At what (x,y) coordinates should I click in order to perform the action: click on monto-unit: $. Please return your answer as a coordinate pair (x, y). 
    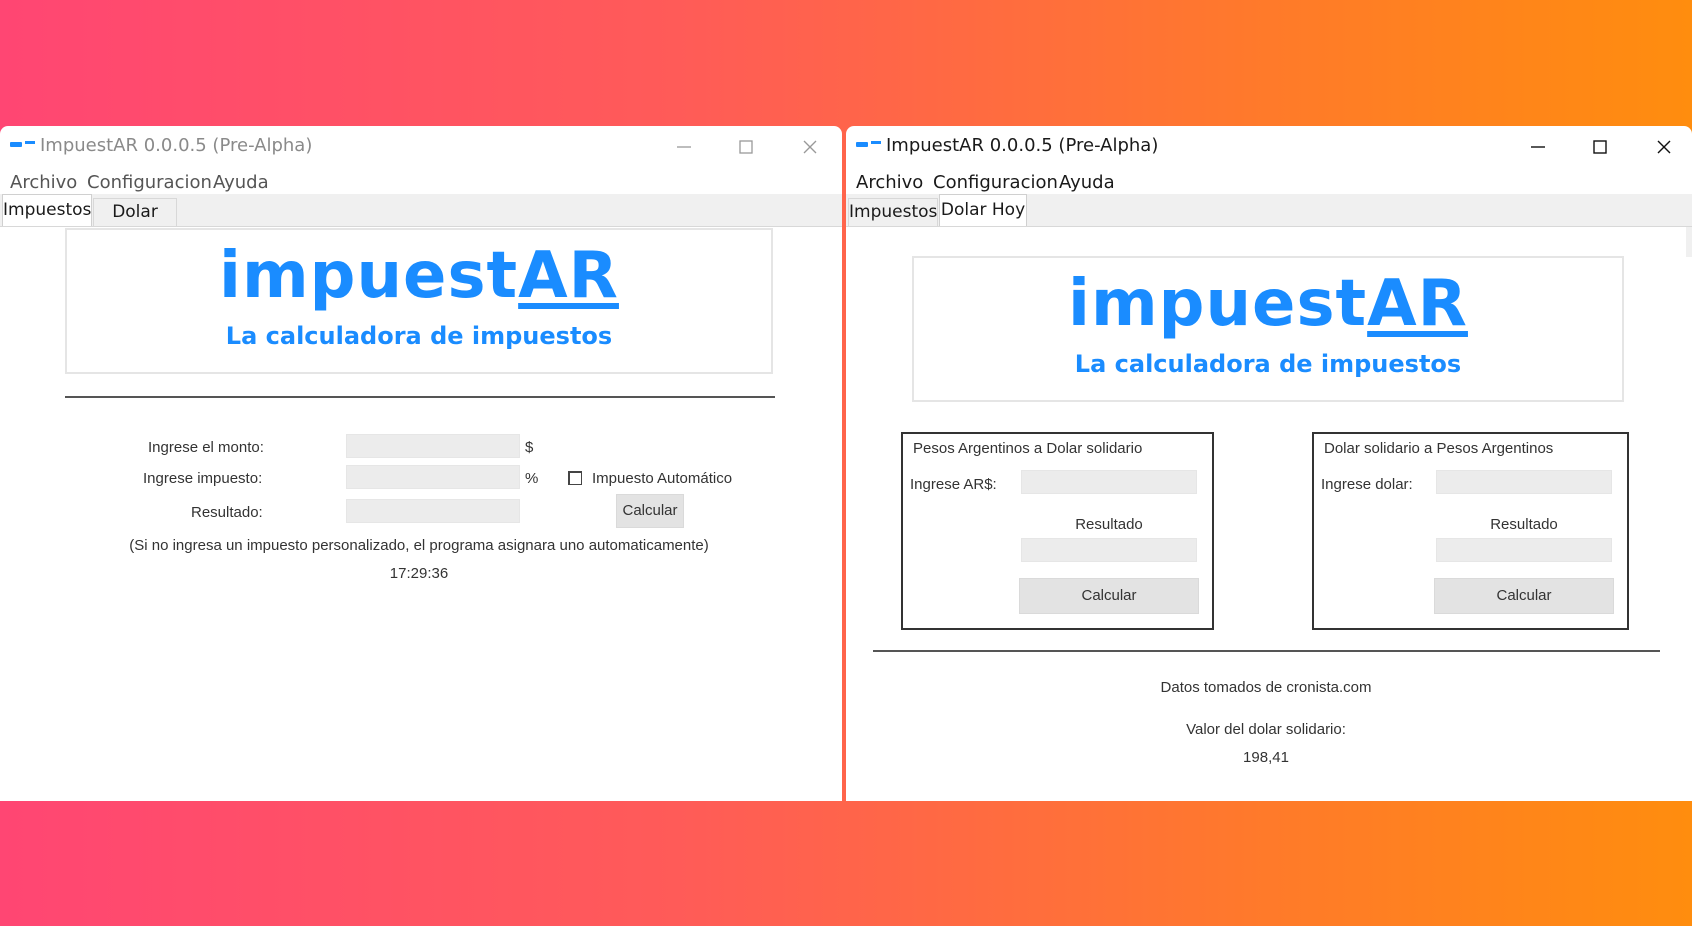
    Looking at the image, I should click on (529, 447).